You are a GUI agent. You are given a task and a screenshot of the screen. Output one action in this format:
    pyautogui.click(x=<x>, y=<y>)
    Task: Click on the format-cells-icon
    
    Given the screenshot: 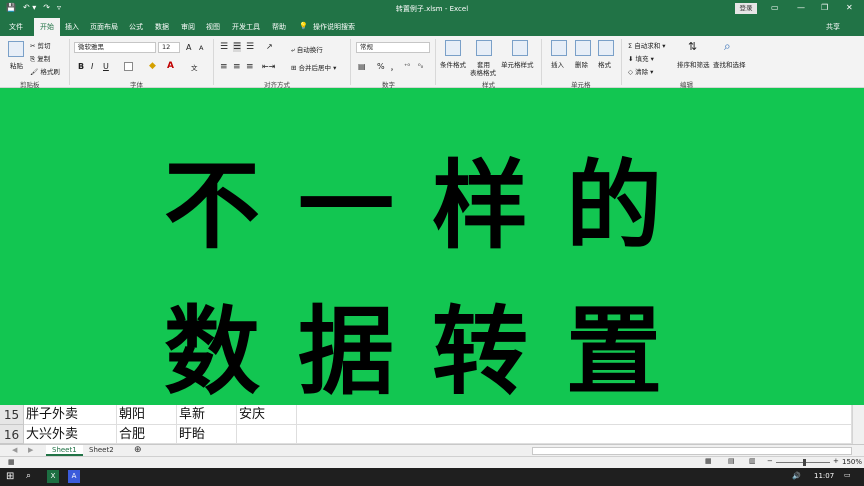 What is the action you would take?
    pyautogui.click(x=606, y=48)
    